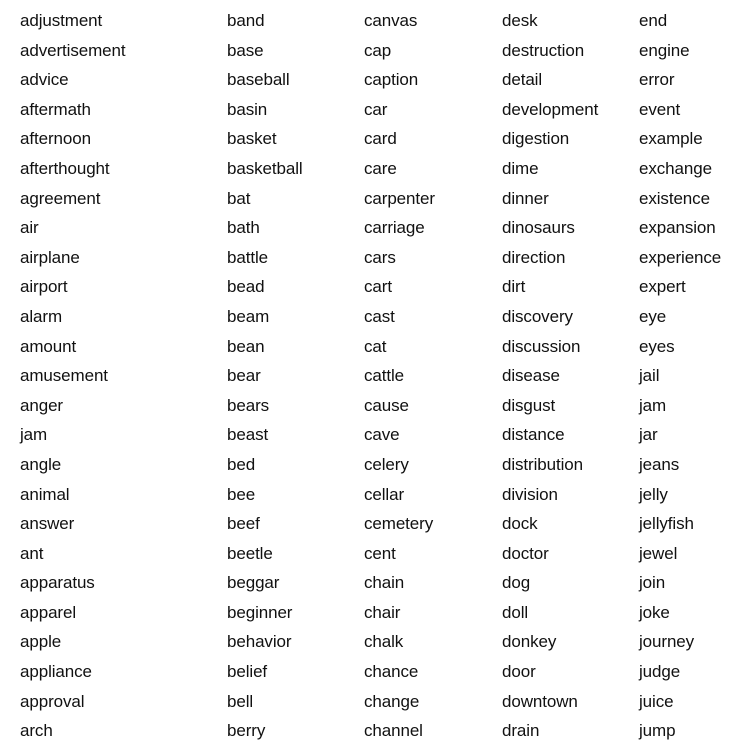 This screenshot has width=747, height=746. Describe the element at coordinates (380, 553) in the screenshot. I see `word-item: cent` at that location.